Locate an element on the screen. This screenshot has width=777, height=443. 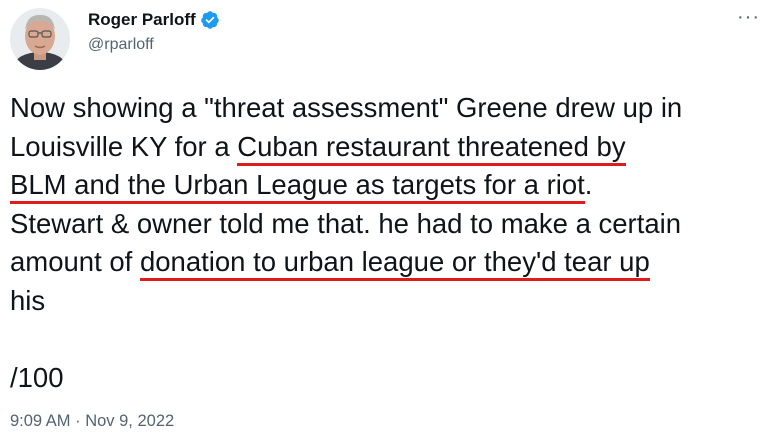
author-handle: @rparloff is located at coordinates (121, 45).